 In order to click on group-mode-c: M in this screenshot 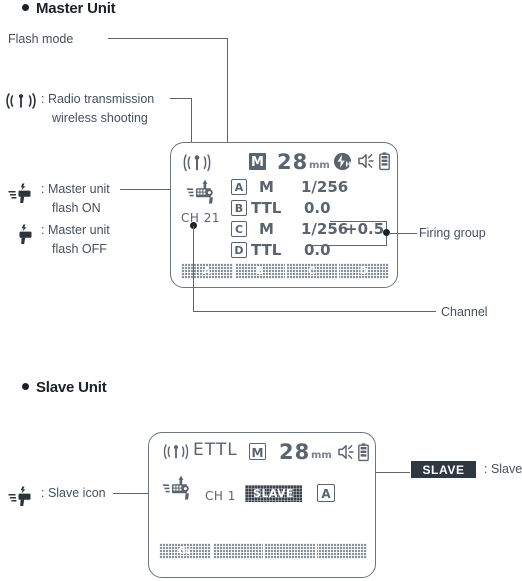, I will do `click(266, 229)`.